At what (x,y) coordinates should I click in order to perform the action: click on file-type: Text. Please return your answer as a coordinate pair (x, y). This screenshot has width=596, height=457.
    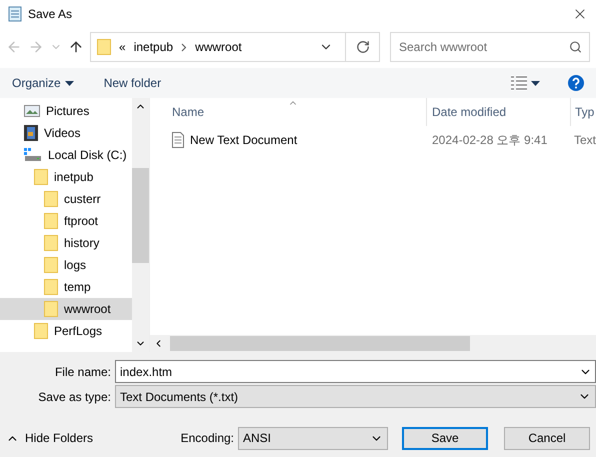
    Looking at the image, I should click on (585, 140).